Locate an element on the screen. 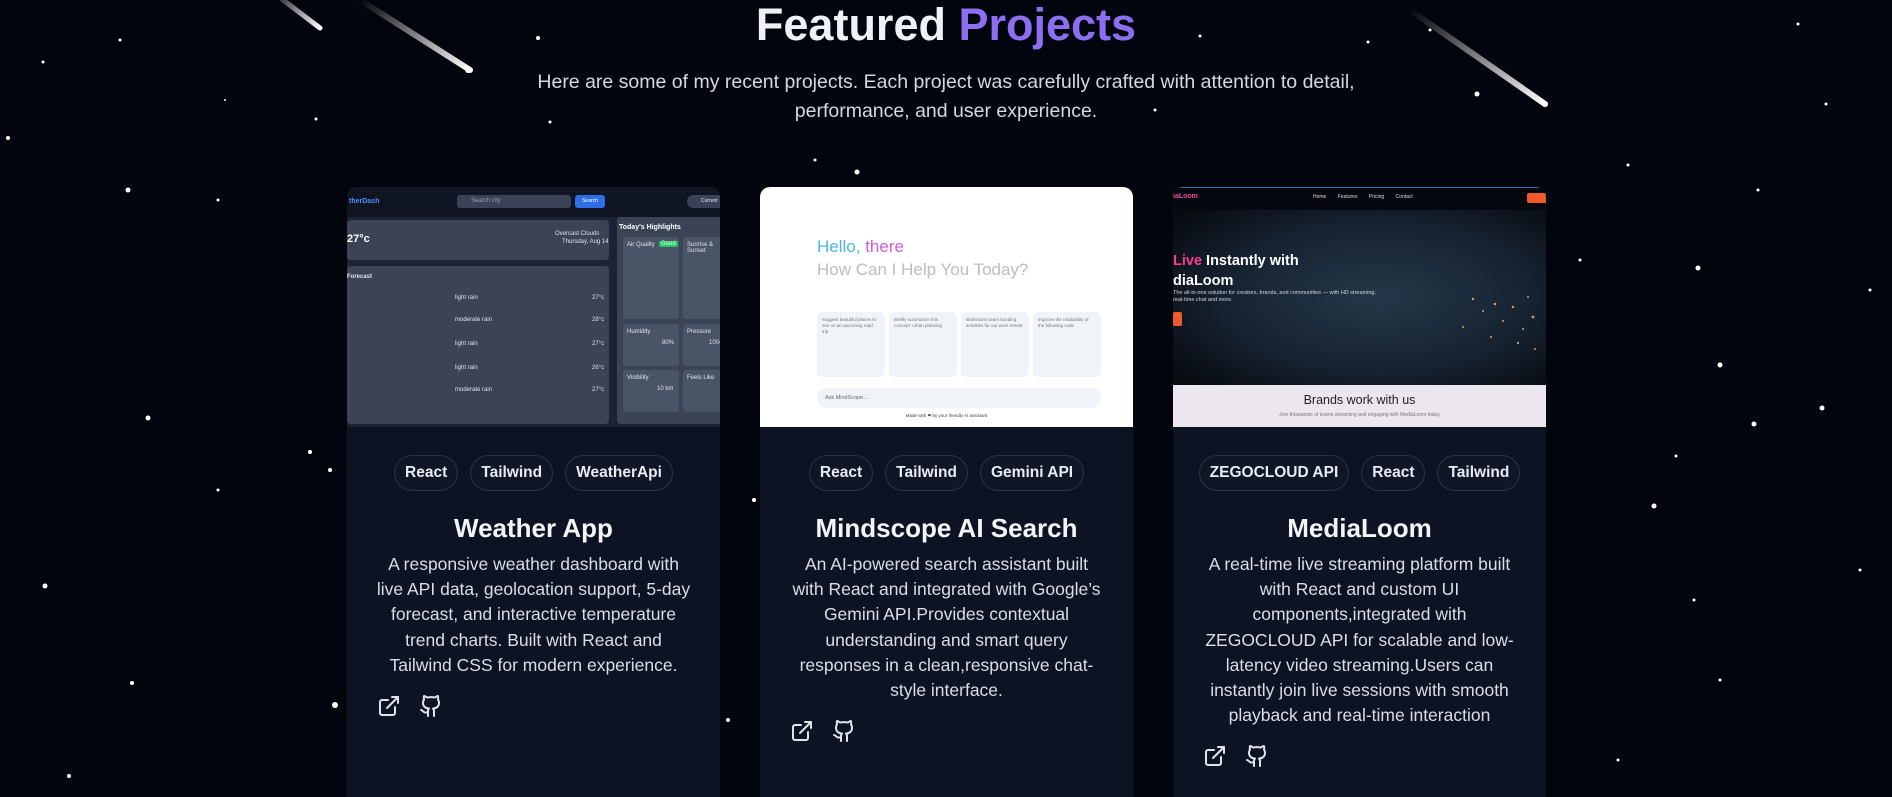  thumb-highlights-label: Today's Highlights is located at coordinates (650, 227).